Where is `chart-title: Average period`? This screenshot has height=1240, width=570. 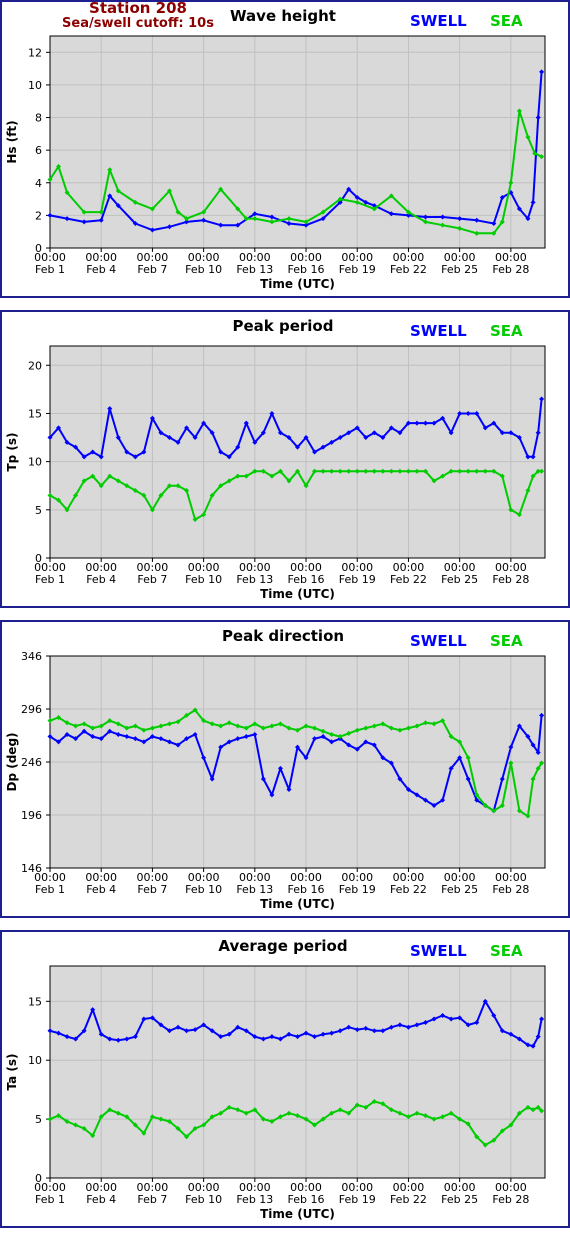 chart-title: Average period is located at coordinates (282, 946).